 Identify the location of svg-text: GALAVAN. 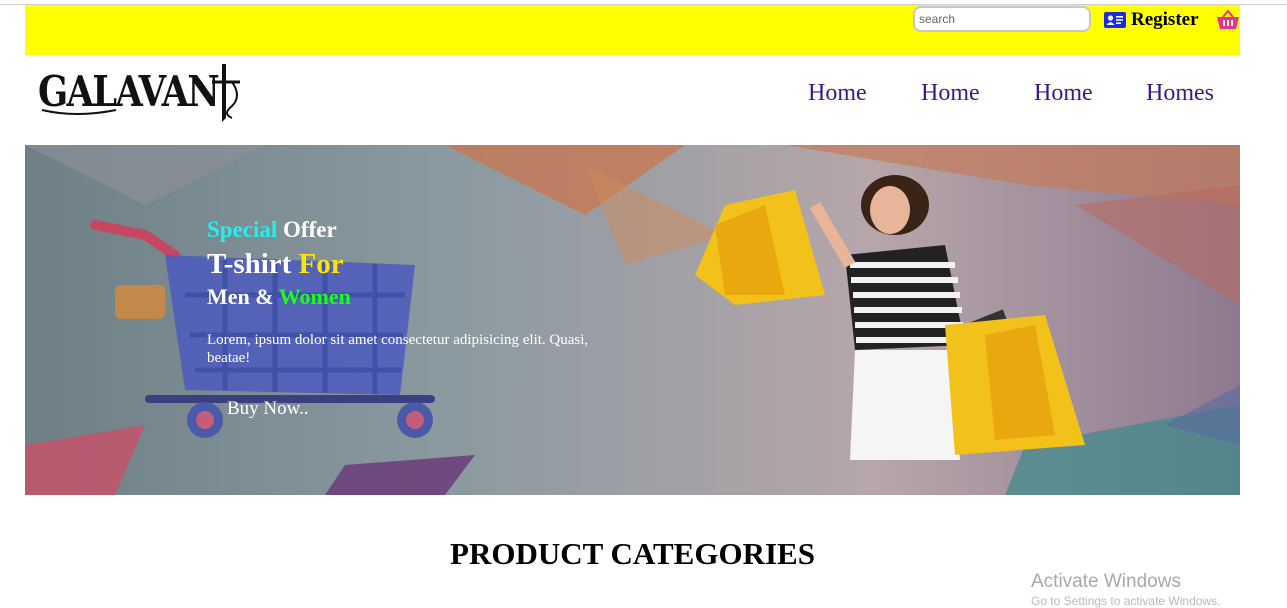
(128, 91).